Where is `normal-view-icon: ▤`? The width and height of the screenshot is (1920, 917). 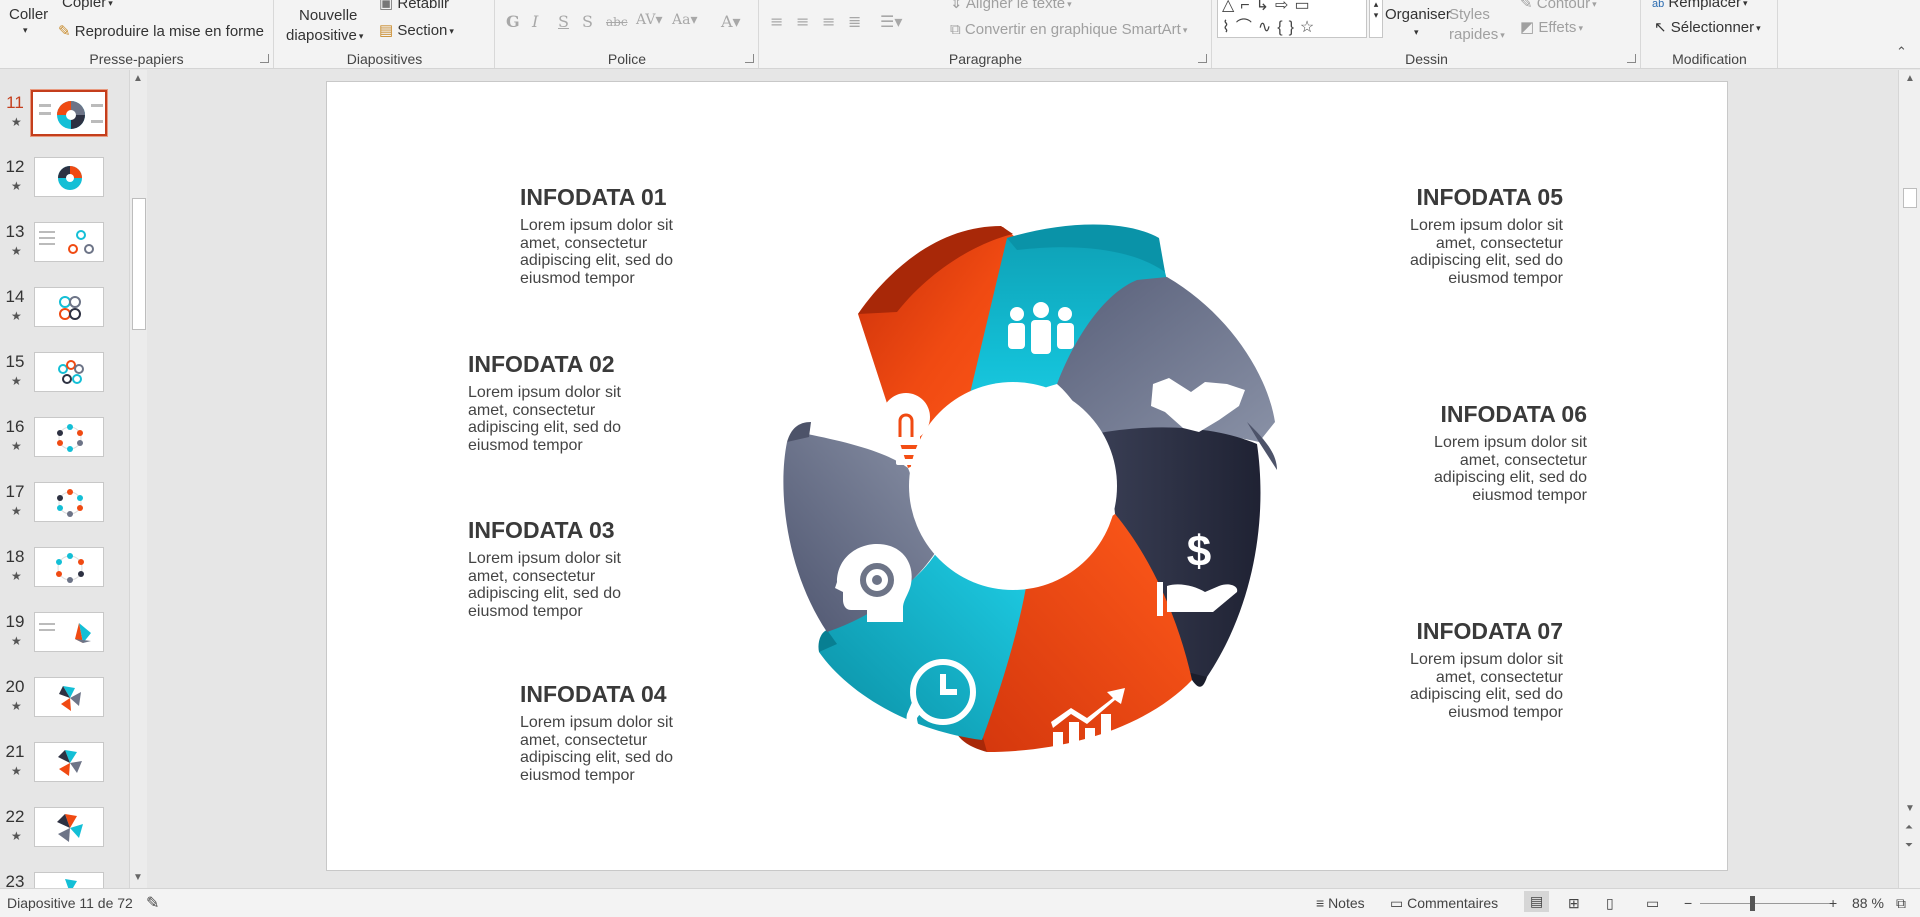
normal-view-icon: ▤ is located at coordinates (1537, 901).